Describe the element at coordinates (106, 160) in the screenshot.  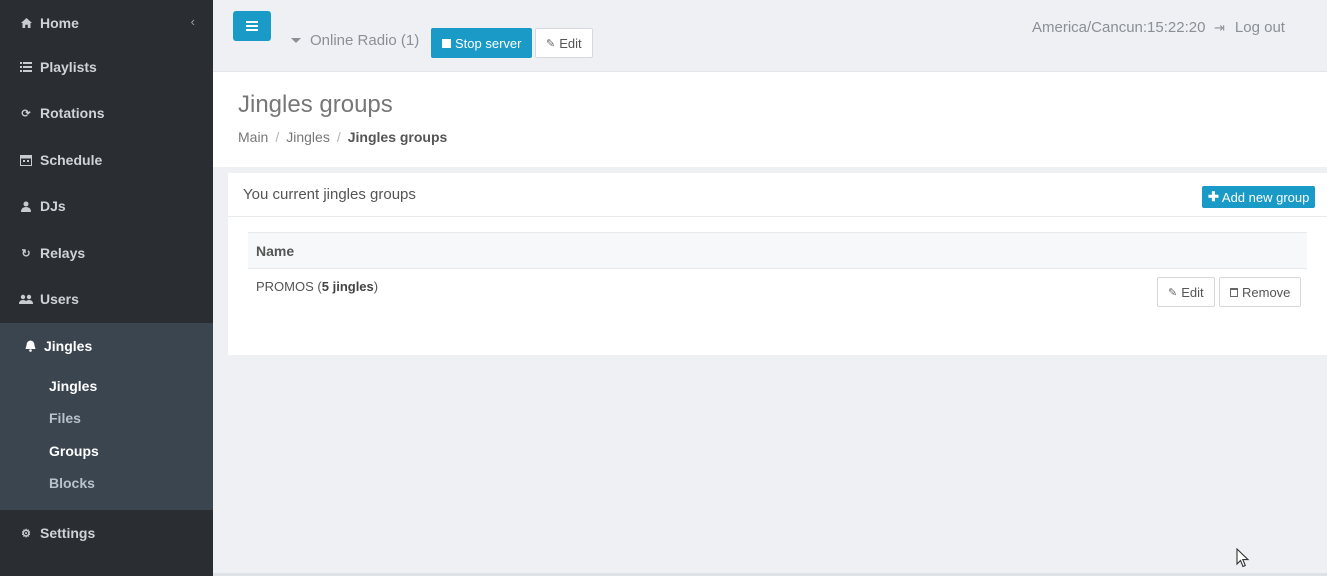
I see `sidebar-item-schedule: Schedule` at that location.